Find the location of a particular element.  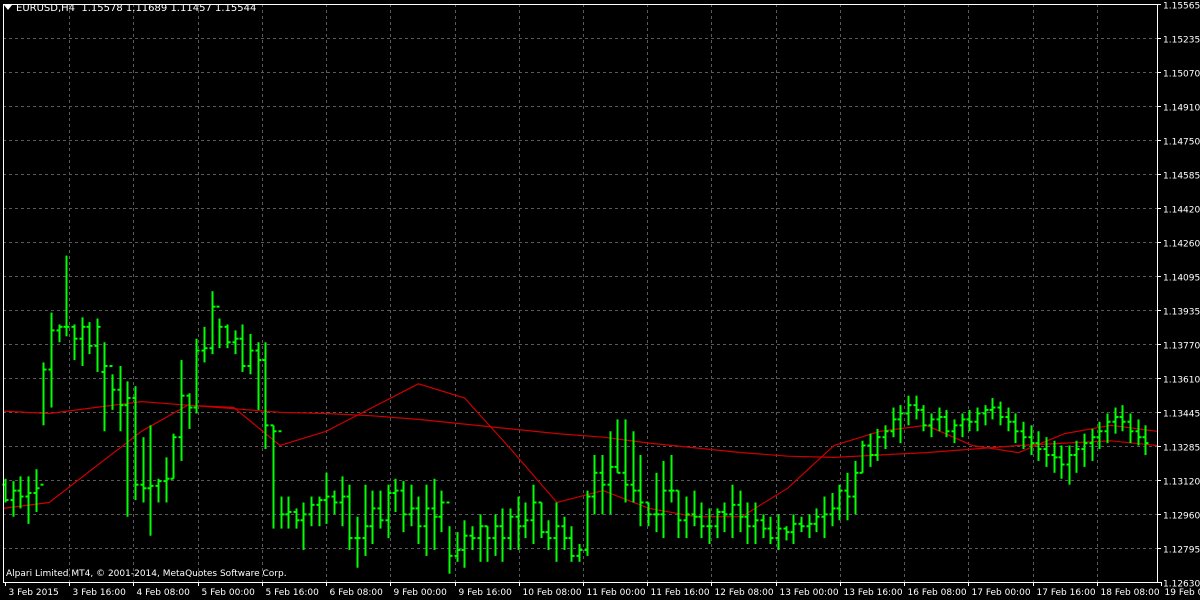

x-tick-label: 12 Feb 08:00 is located at coordinates (744, 593).